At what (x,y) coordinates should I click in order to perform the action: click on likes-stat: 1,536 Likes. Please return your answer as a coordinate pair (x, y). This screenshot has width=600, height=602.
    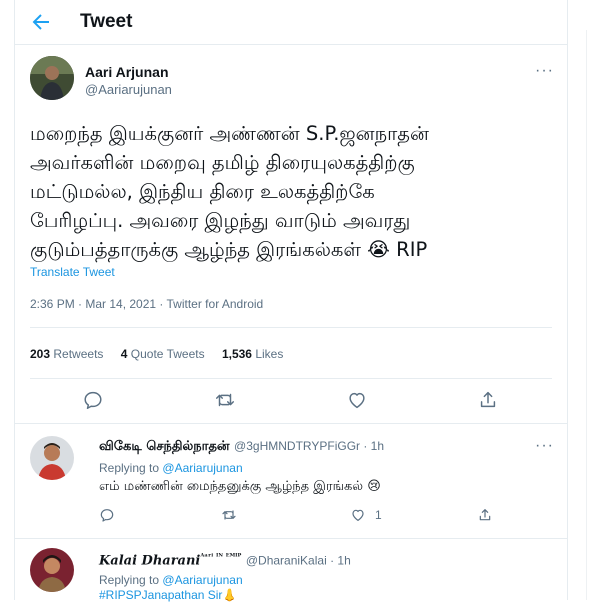
    Looking at the image, I should click on (252, 354).